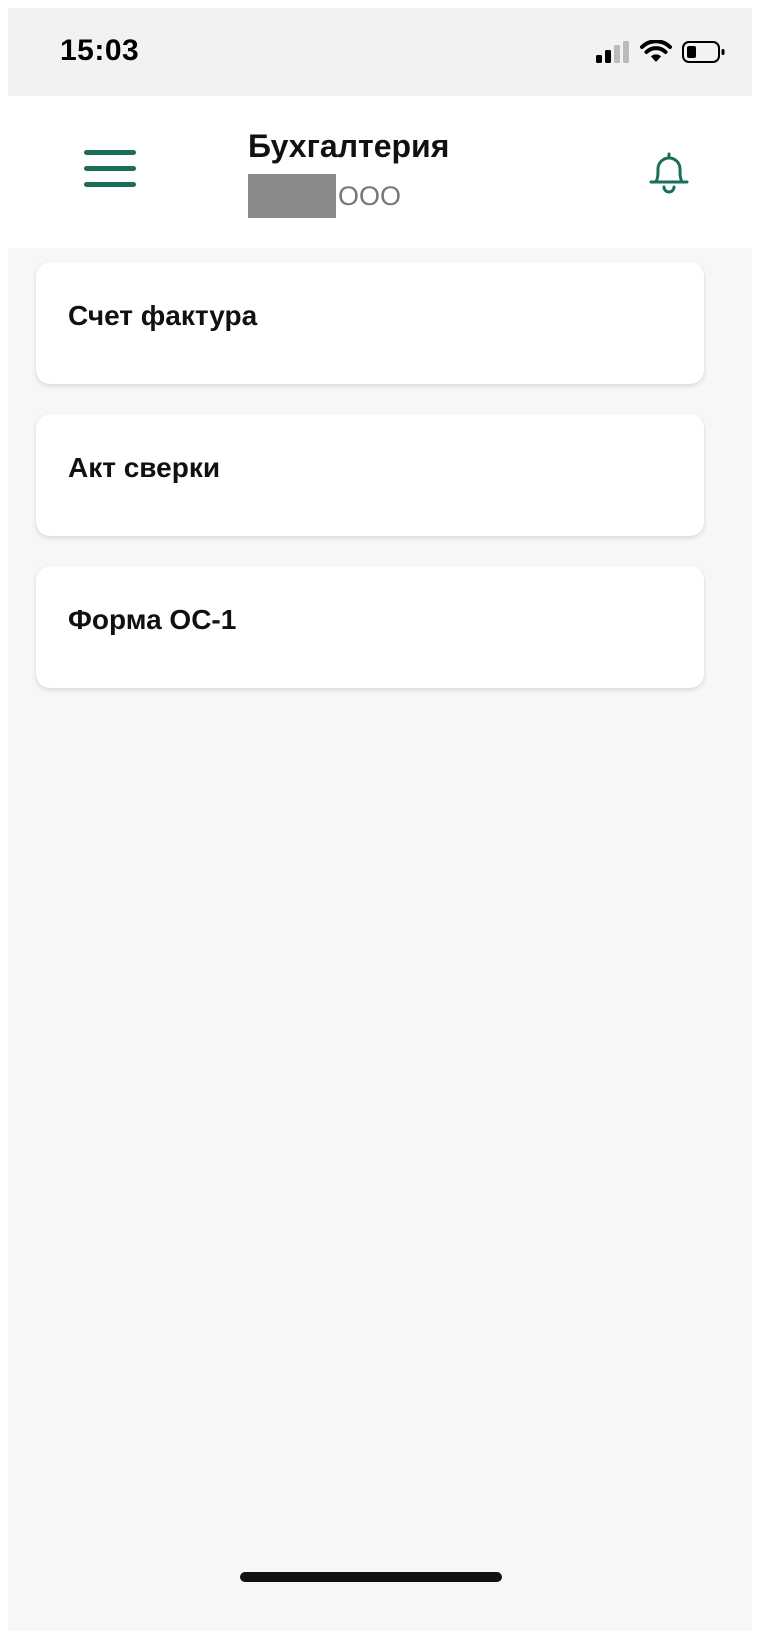 The width and height of the screenshot is (760, 1639). I want to click on card-label: Акт сверки, so click(144, 467).